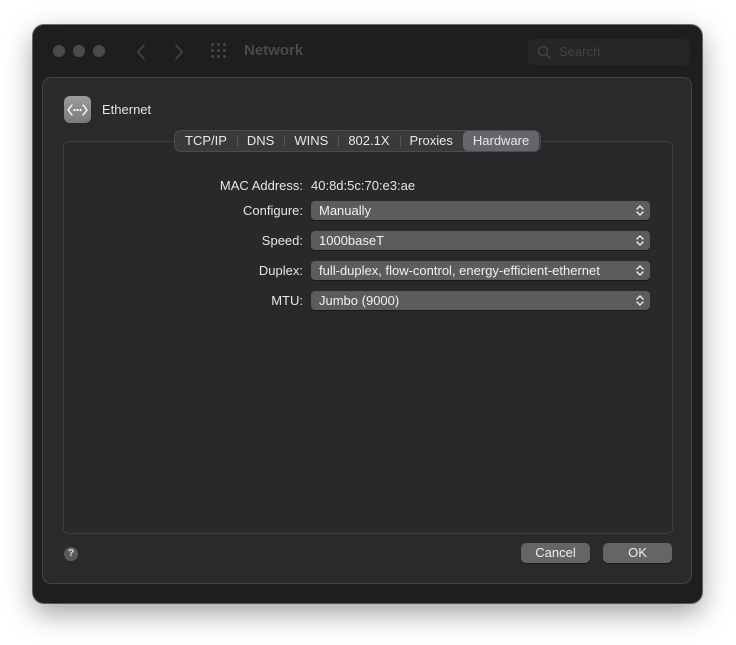 The height and width of the screenshot is (645, 736). Describe the element at coordinates (280, 270) in the screenshot. I see `duplex-label: Duplex:` at that location.